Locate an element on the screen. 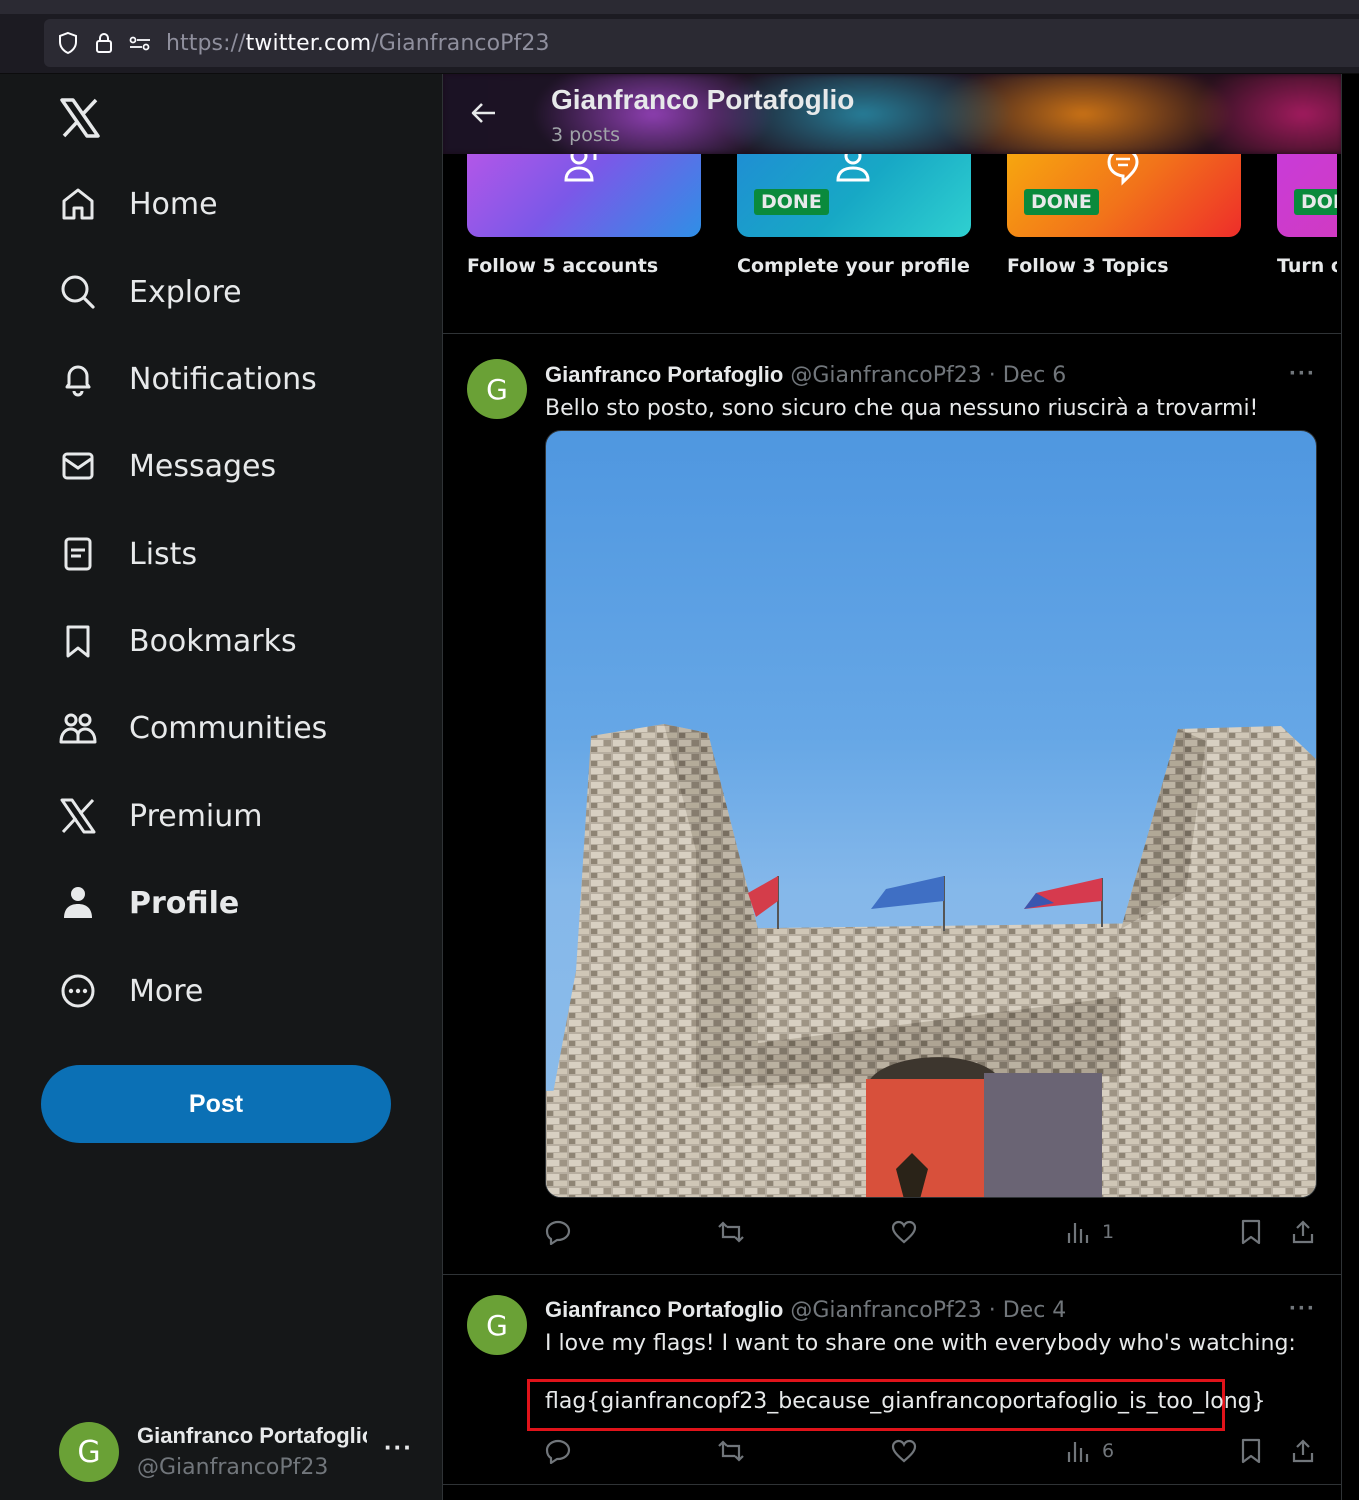 This screenshot has height=1500, width=1359. card-tile: DONE is located at coordinates (1124, 193).